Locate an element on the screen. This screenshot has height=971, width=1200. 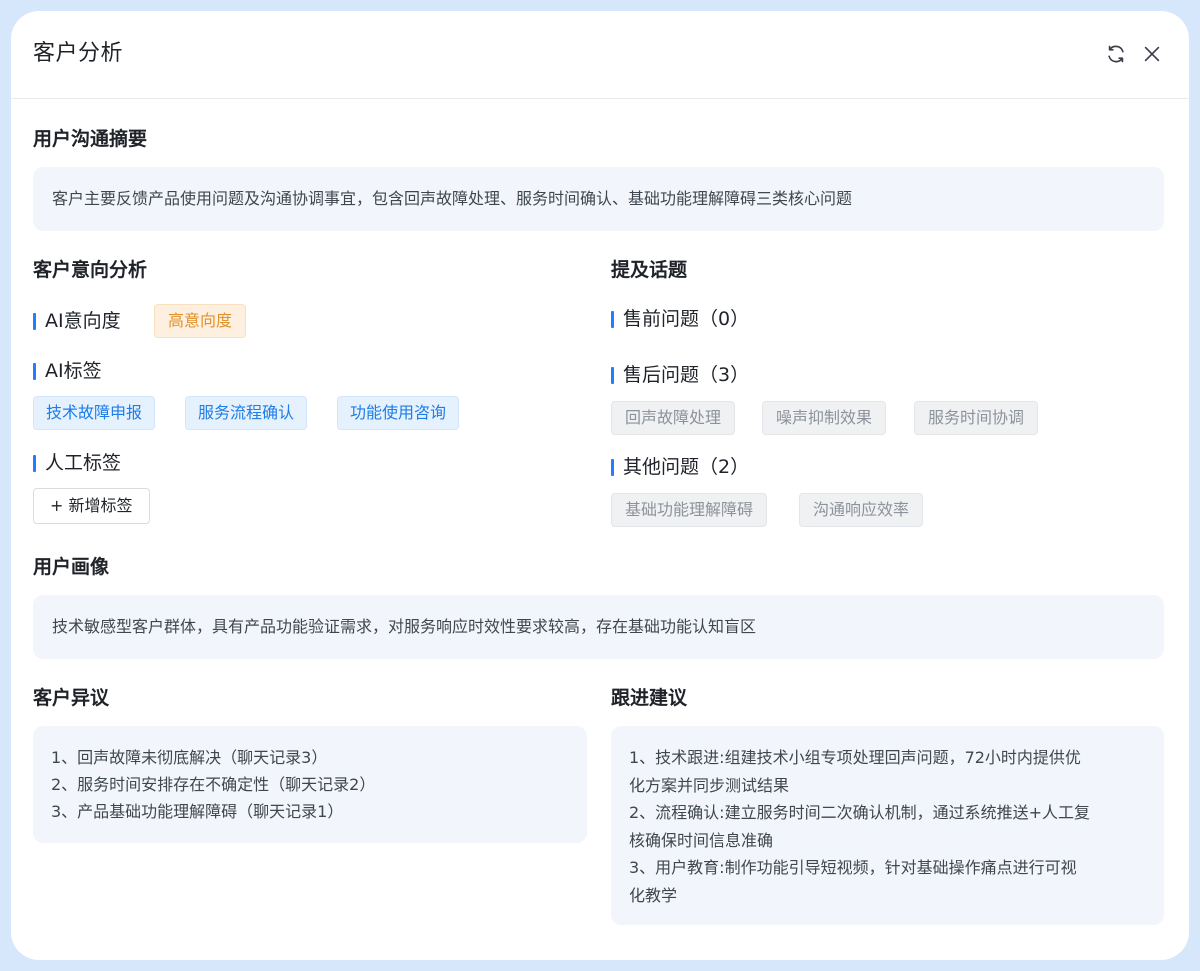
followup-line: 2、流程确认:建立服务时间二次确认机制，通过系统推送+人工复 is located at coordinates (859, 812).